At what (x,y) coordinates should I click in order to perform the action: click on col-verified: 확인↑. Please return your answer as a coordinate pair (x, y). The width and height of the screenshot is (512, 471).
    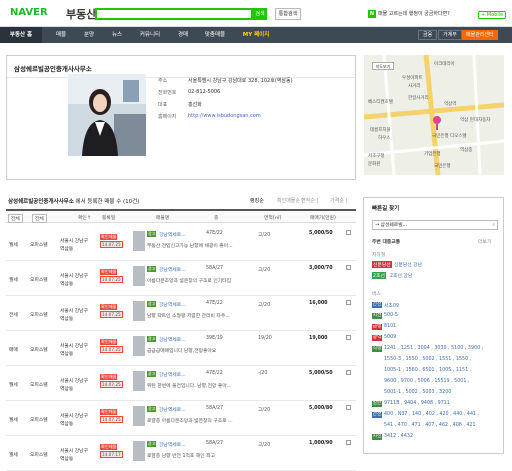
    Looking at the image, I should click on (84, 217).